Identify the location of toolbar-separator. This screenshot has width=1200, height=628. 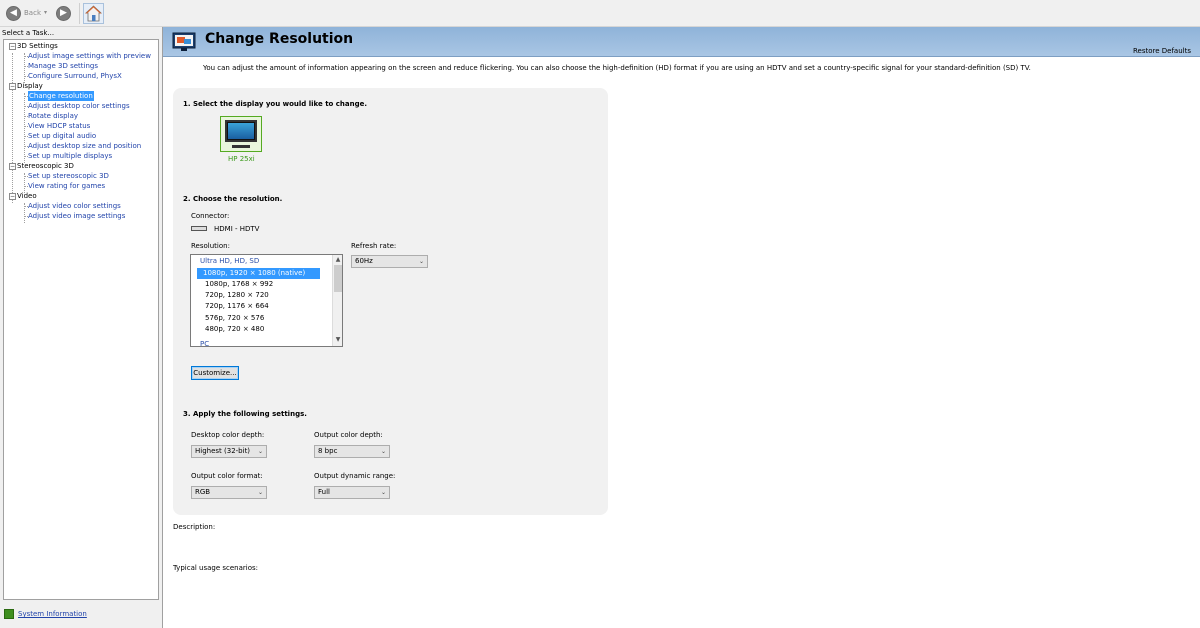
(79, 13).